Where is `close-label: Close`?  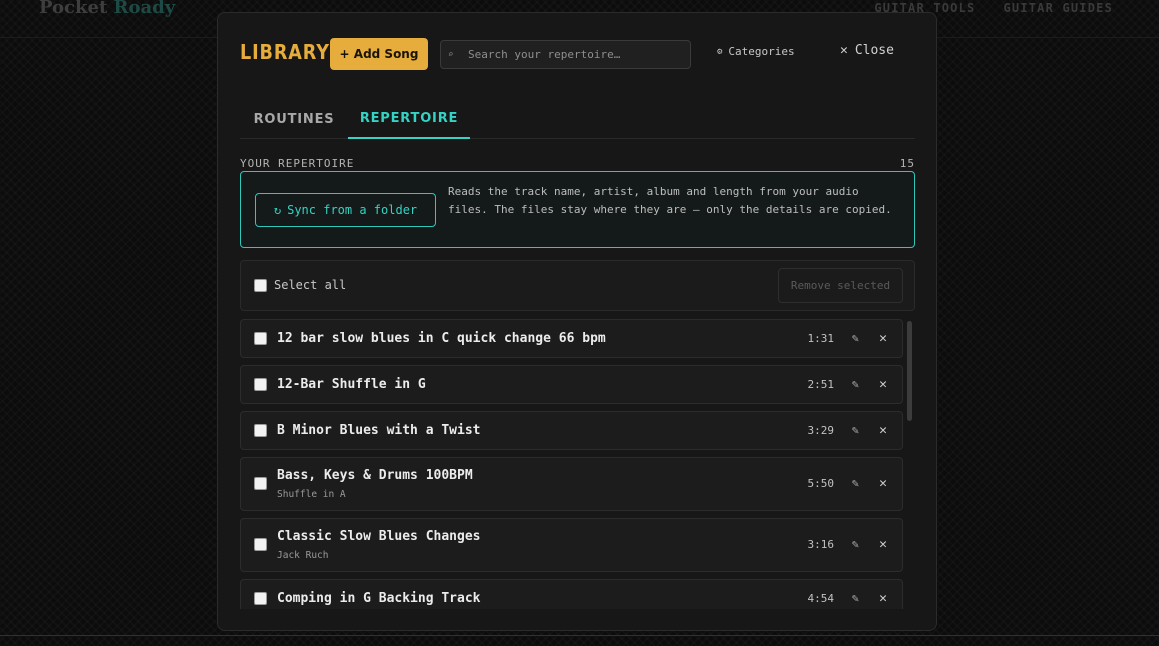 close-label: Close is located at coordinates (874, 50).